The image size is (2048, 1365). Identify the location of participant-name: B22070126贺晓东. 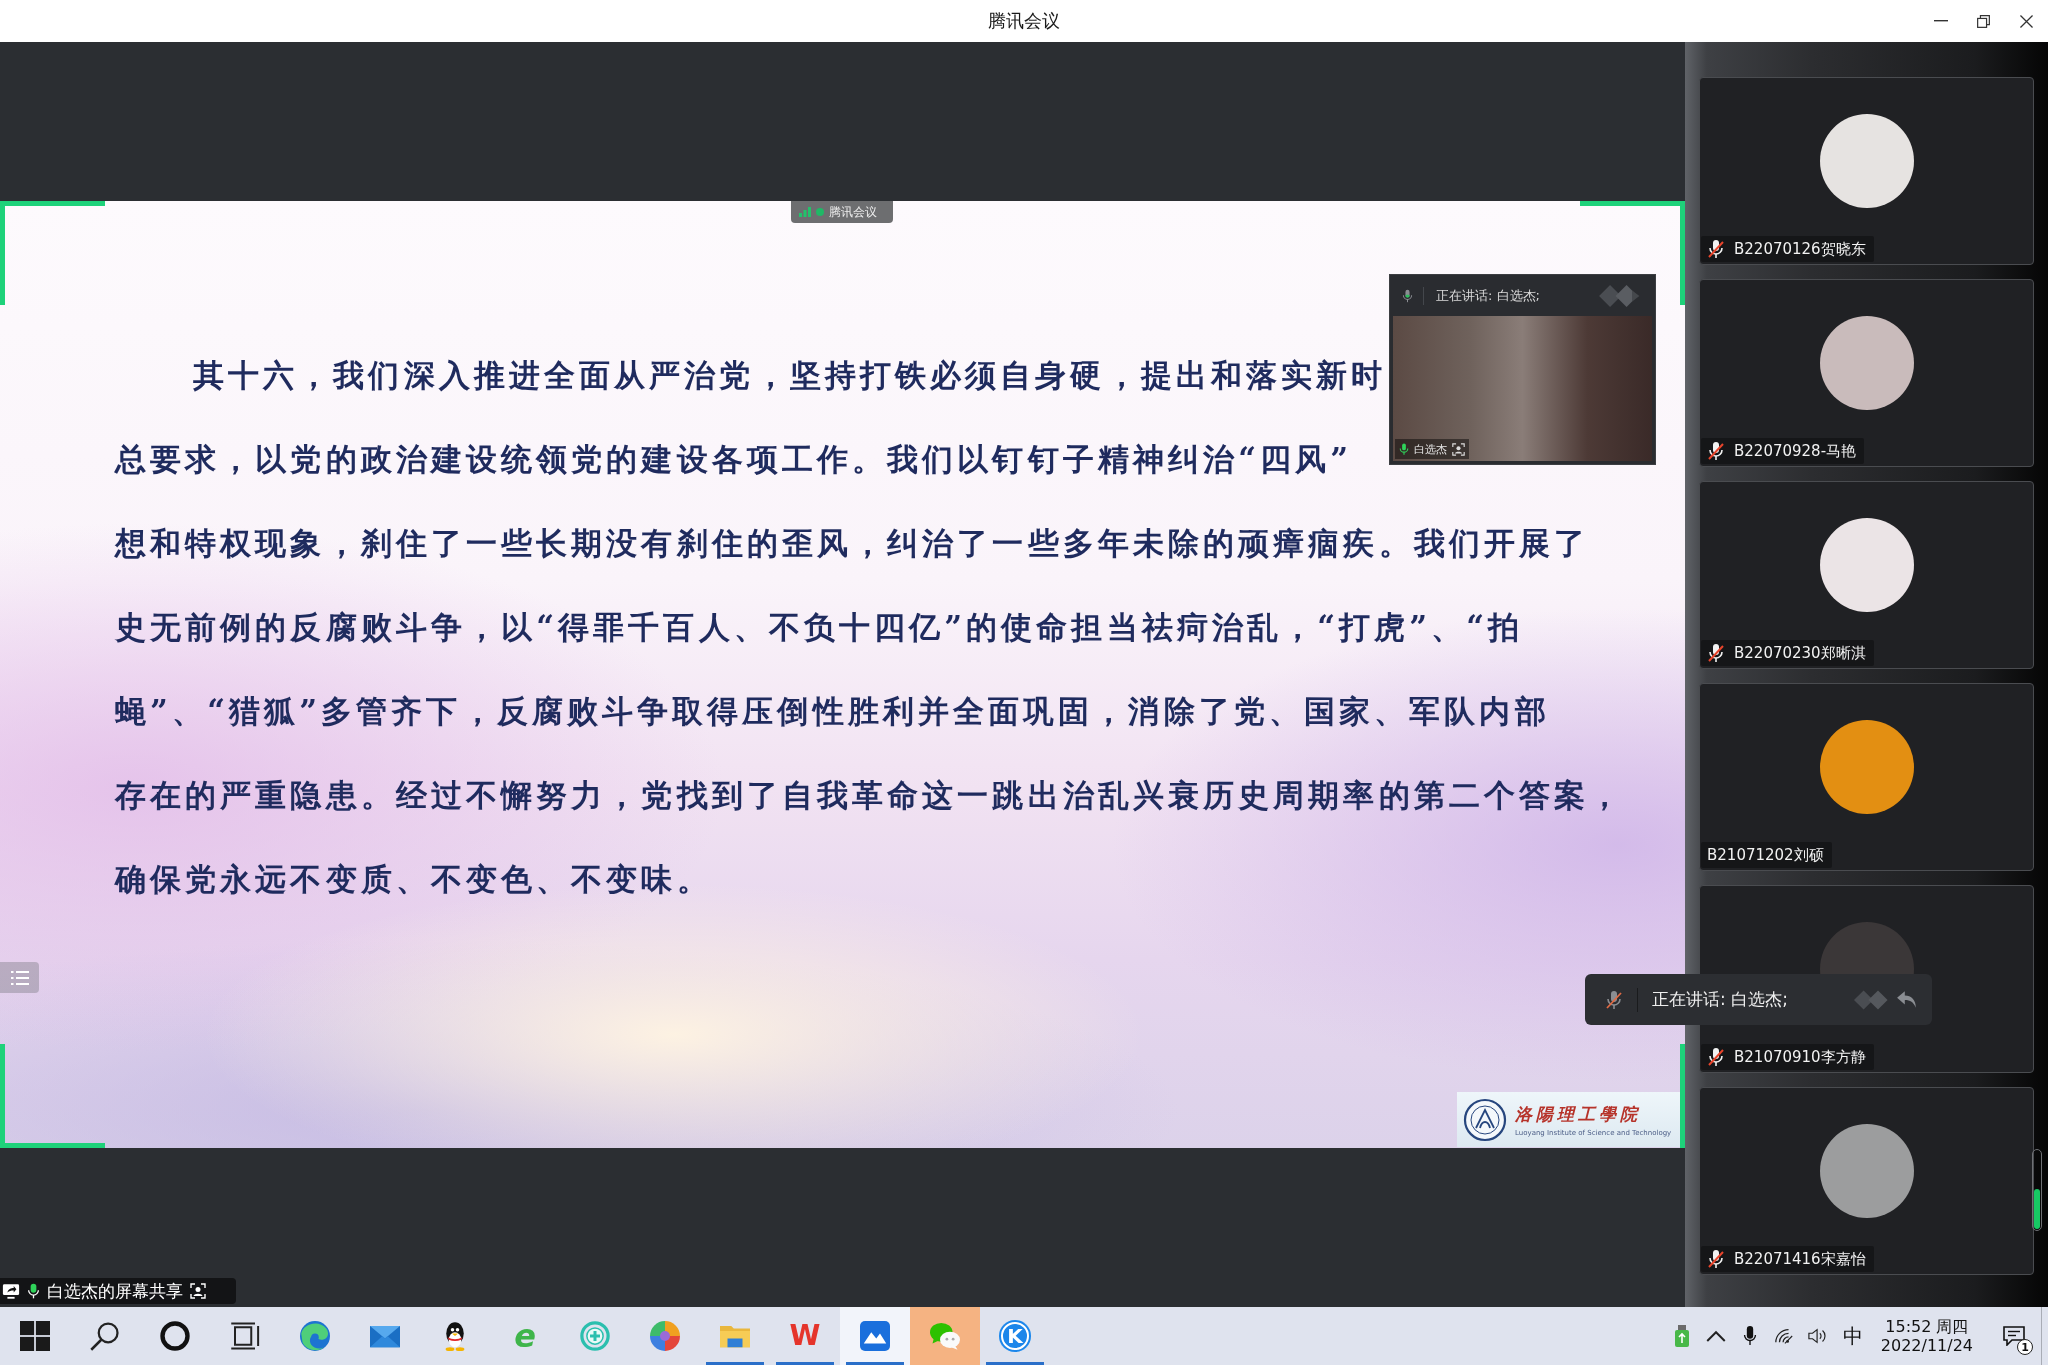
(1800, 249).